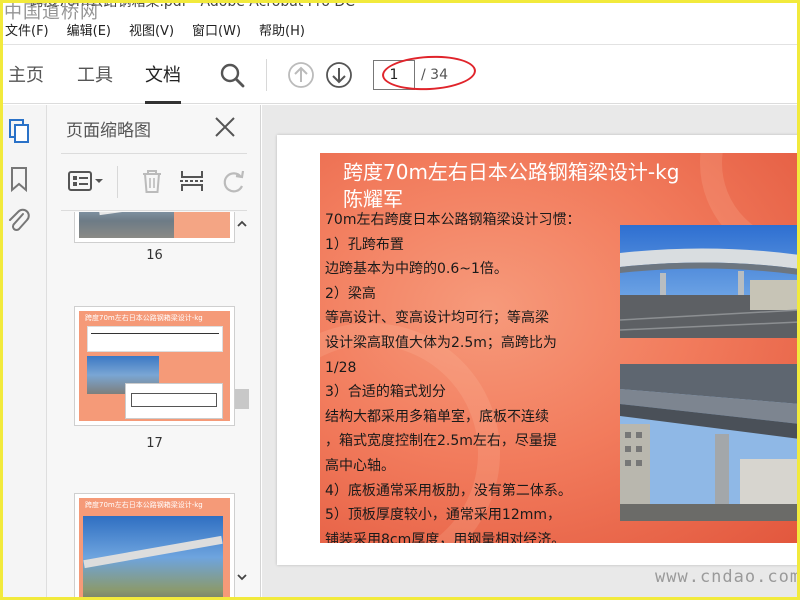 The height and width of the screenshot is (600, 800). What do you see at coordinates (19, 179) in the screenshot?
I see `bookmark-icon` at bounding box center [19, 179].